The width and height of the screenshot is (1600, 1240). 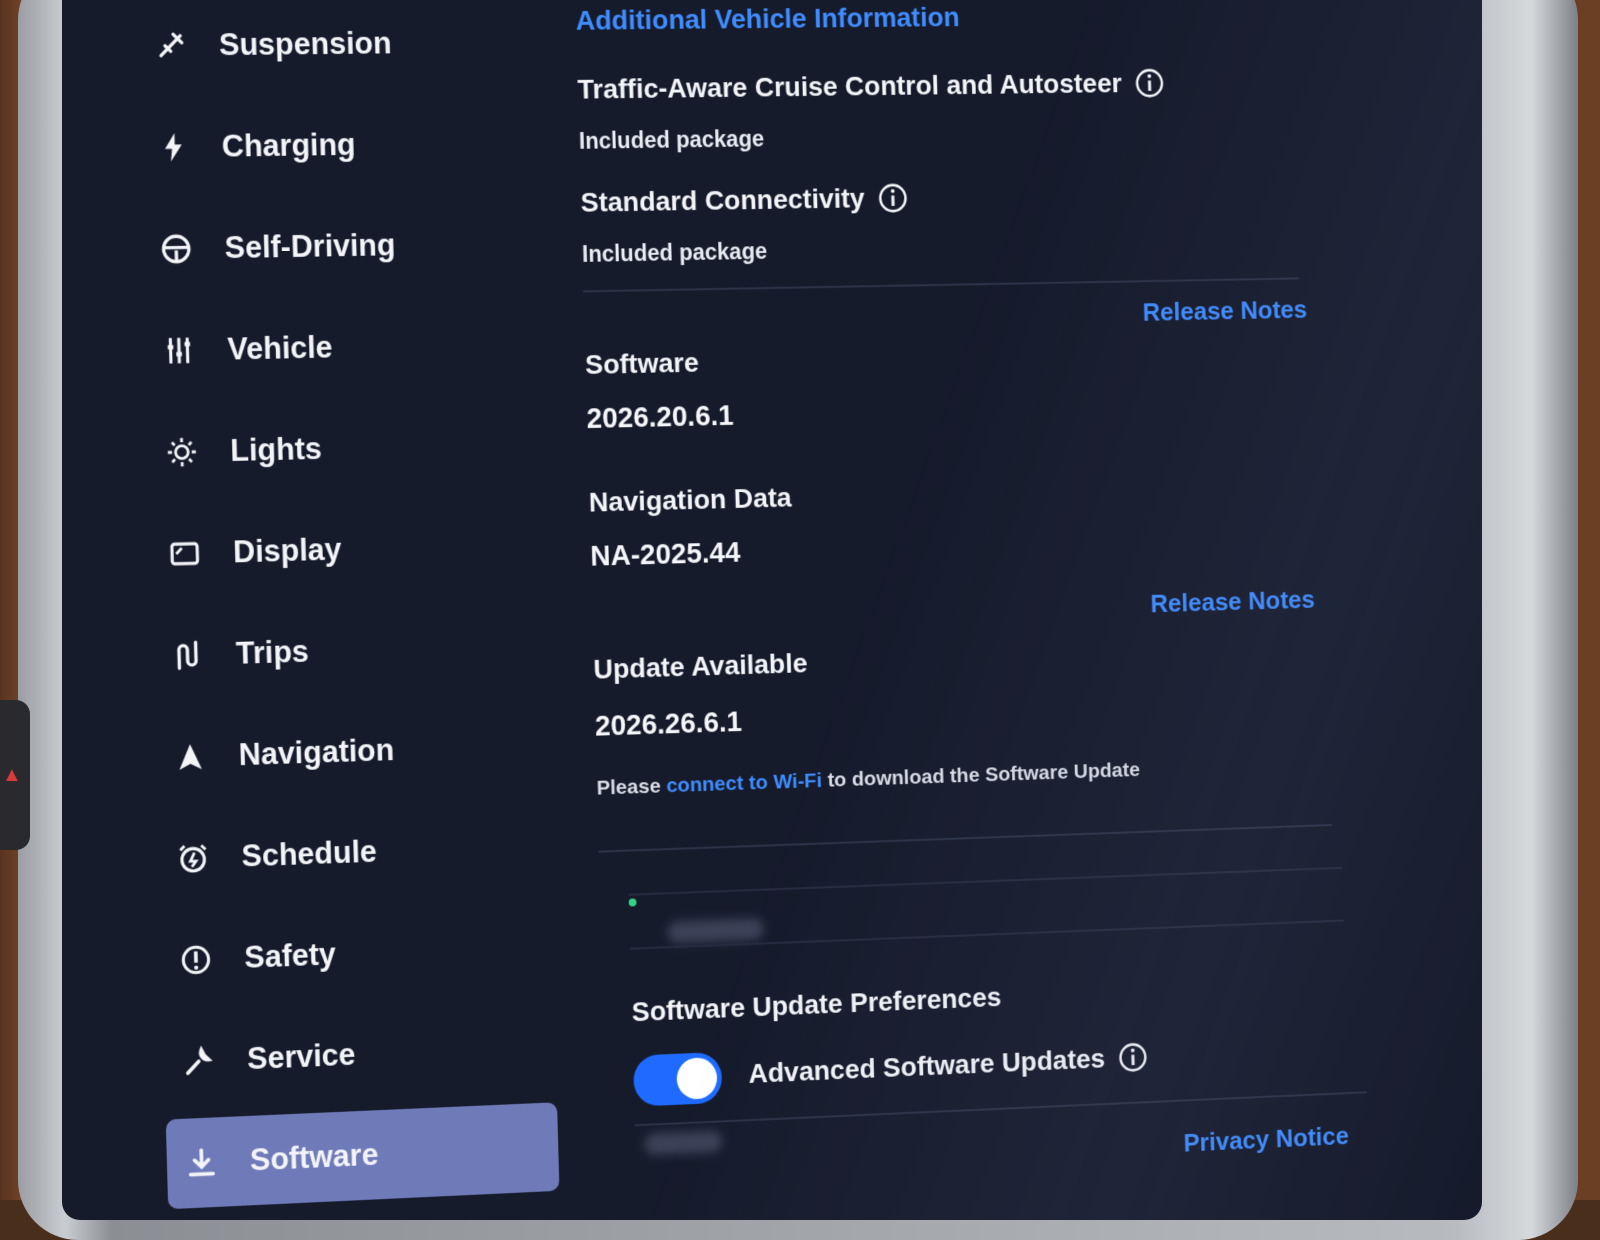 I want to click on sidebar-item-charging: Charging, so click(x=335, y=145).